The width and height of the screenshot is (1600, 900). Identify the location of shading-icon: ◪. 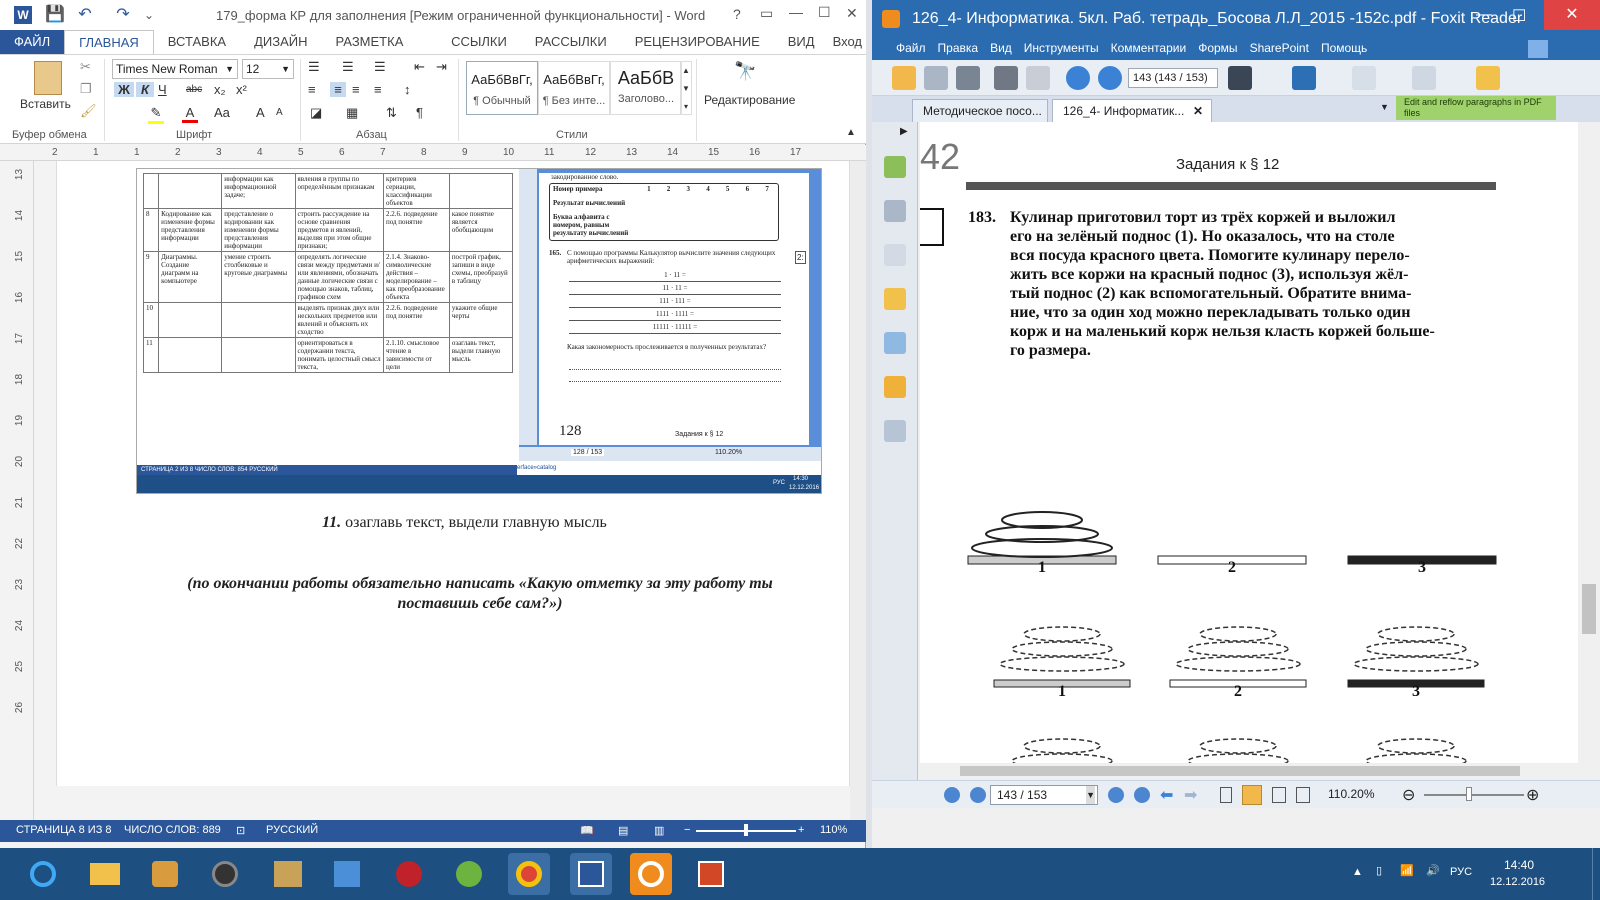
(316, 113).